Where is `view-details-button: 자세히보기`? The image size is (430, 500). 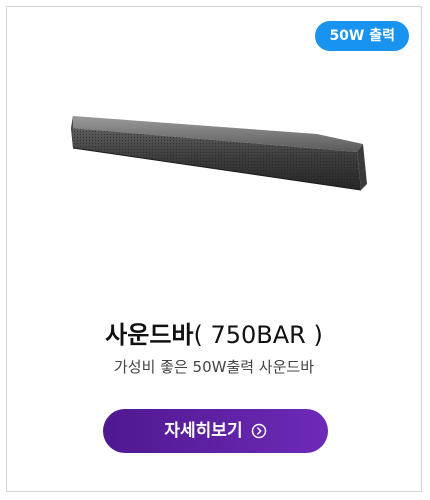 view-details-button: 자세히보기 is located at coordinates (215, 431).